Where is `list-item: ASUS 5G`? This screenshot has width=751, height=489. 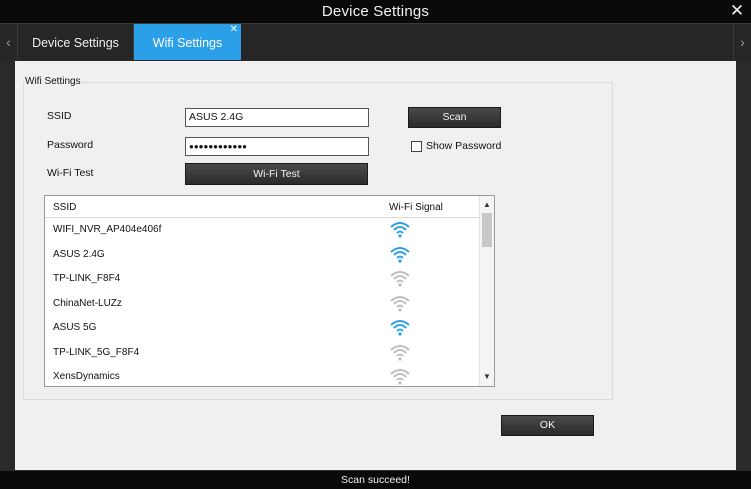
list-item: ASUS 5G is located at coordinates (262, 329).